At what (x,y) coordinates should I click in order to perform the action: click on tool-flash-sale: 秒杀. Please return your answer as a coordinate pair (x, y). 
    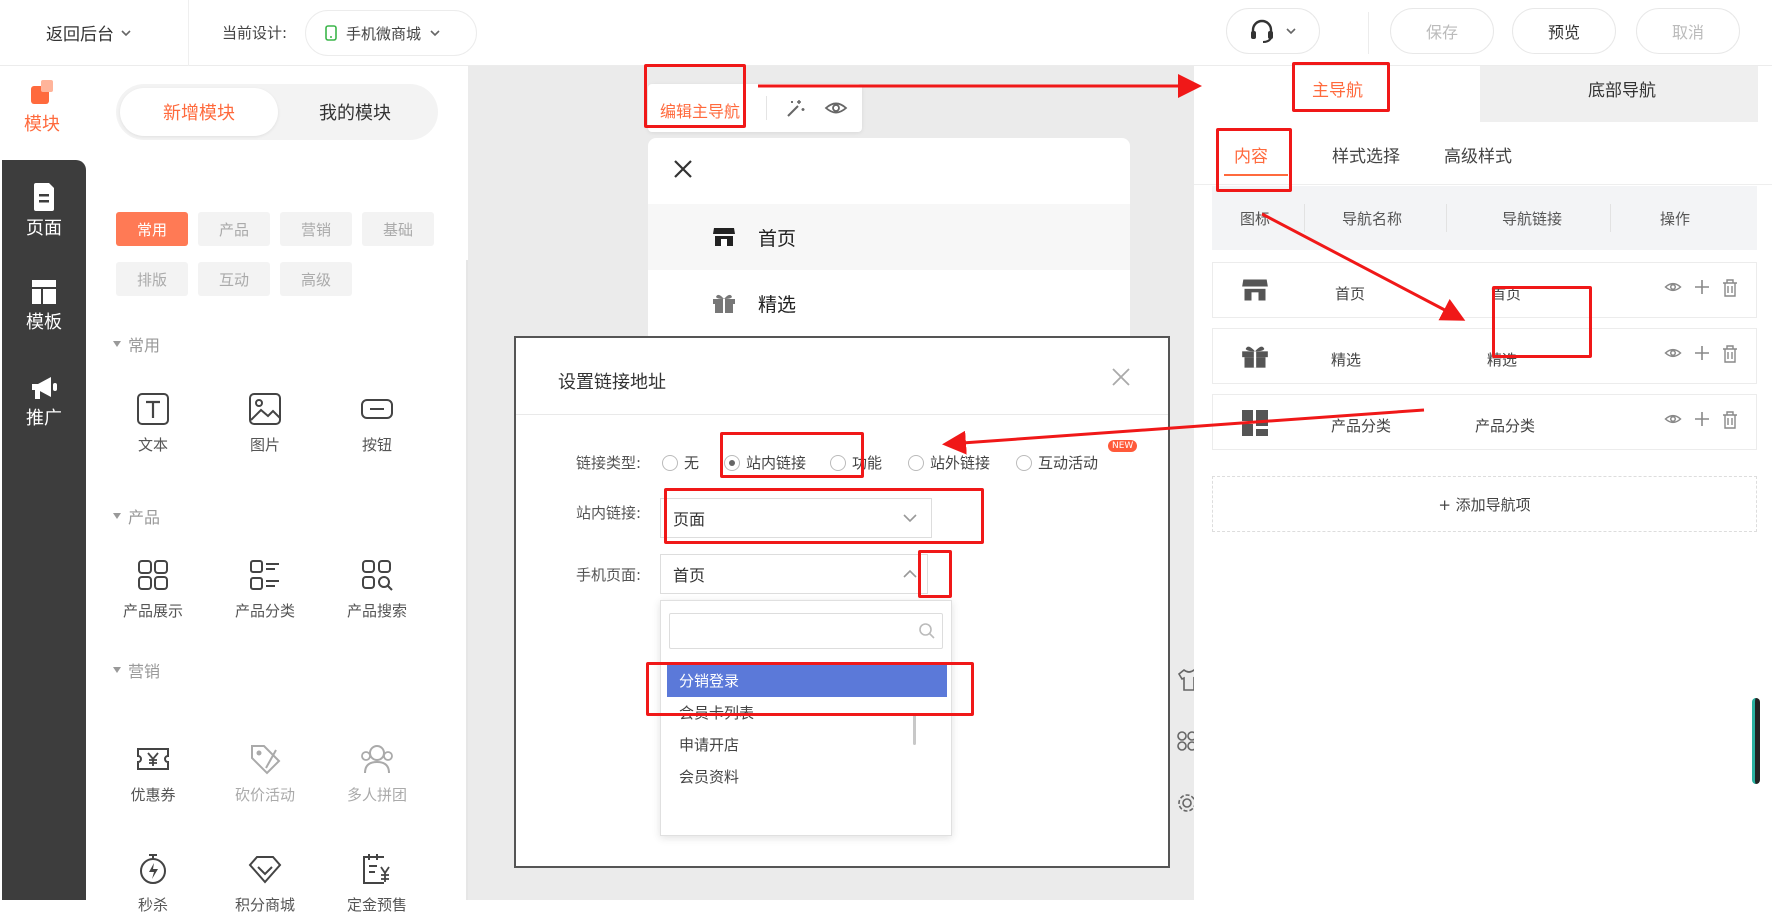
    Looking at the image, I should click on (153, 883).